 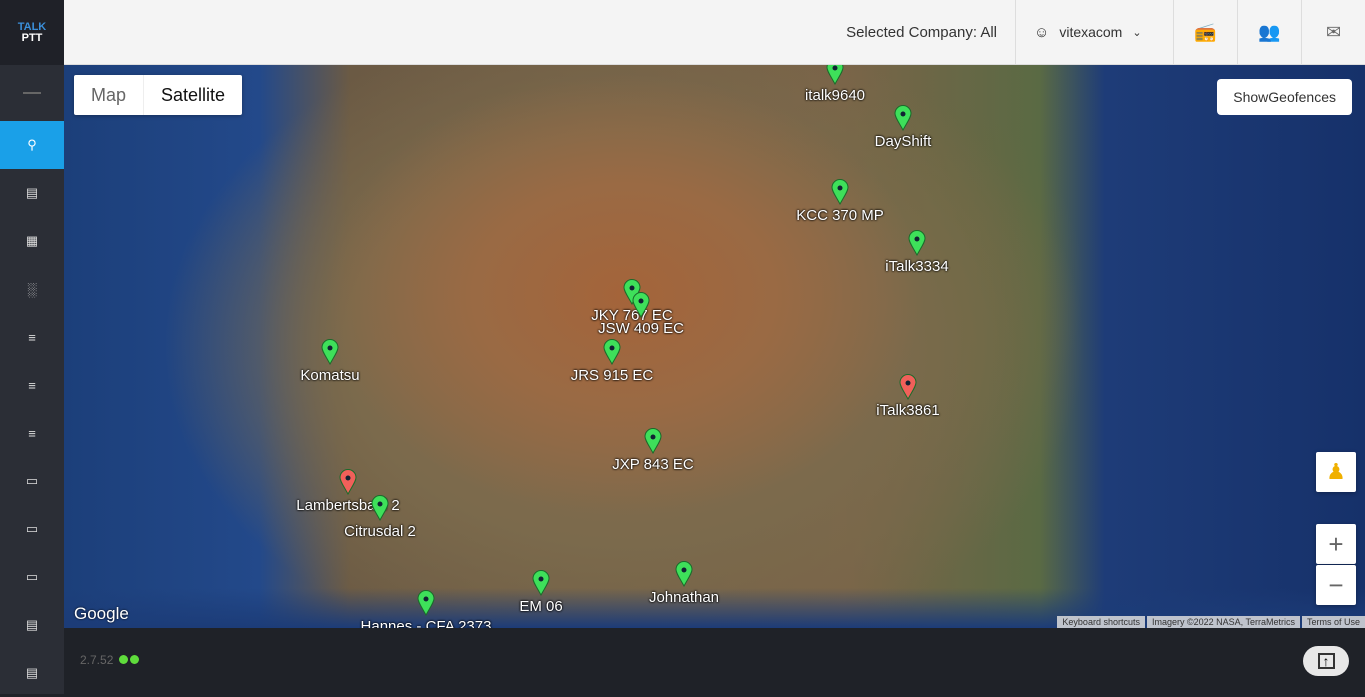 I want to click on groups-button: 👥, so click(x=1269, y=32).